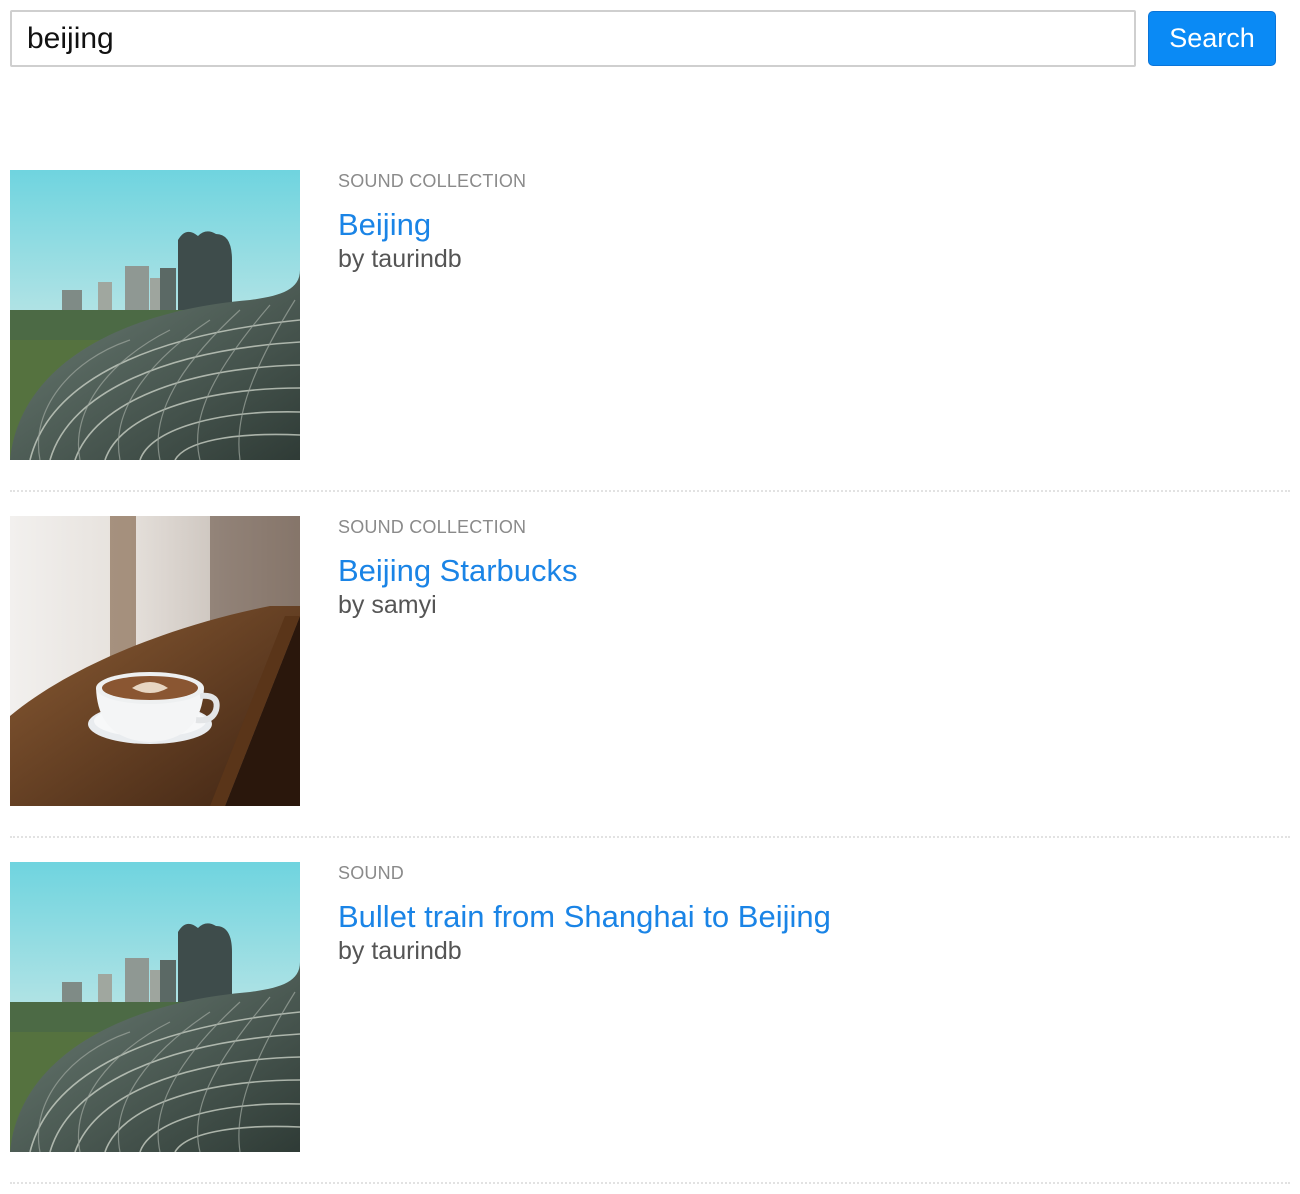  Describe the element at coordinates (573, 38) in the screenshot. I see `search-input` at that location.